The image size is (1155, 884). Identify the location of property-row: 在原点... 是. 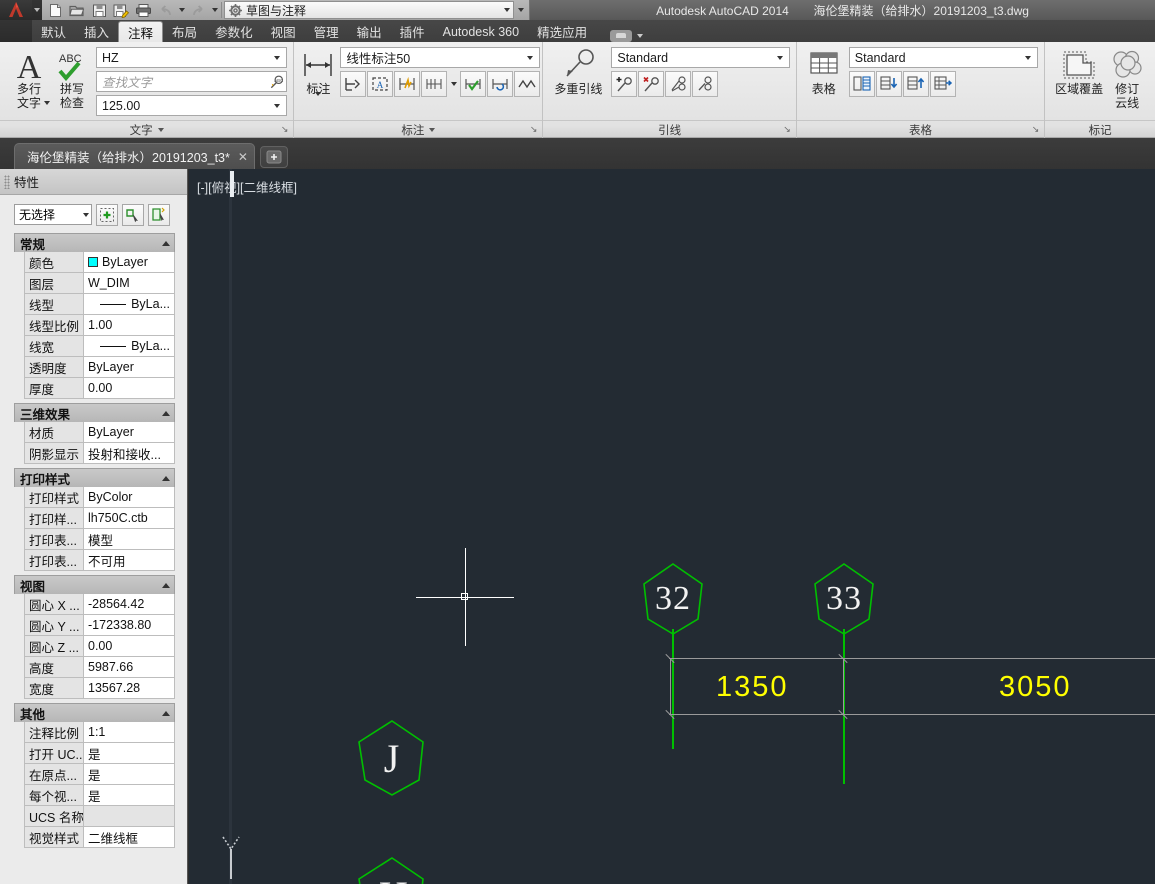
(94, 774).